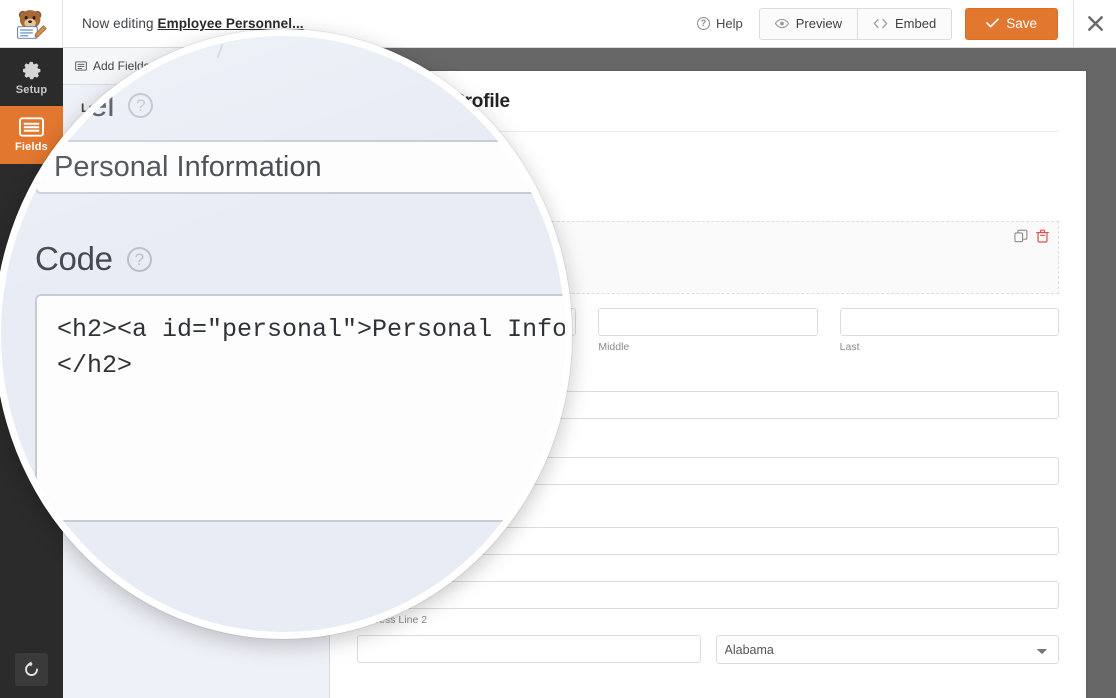 The image size is (1116, 698). Describe the element at coordinates (74, 258) in the screenshot. I see `magnified-code-caption-text: Code` at that location.